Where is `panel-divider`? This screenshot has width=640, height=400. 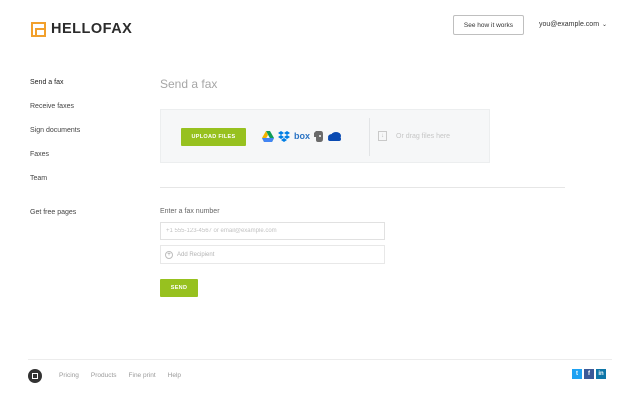
panel-divider is located at coordinates (369, 137).